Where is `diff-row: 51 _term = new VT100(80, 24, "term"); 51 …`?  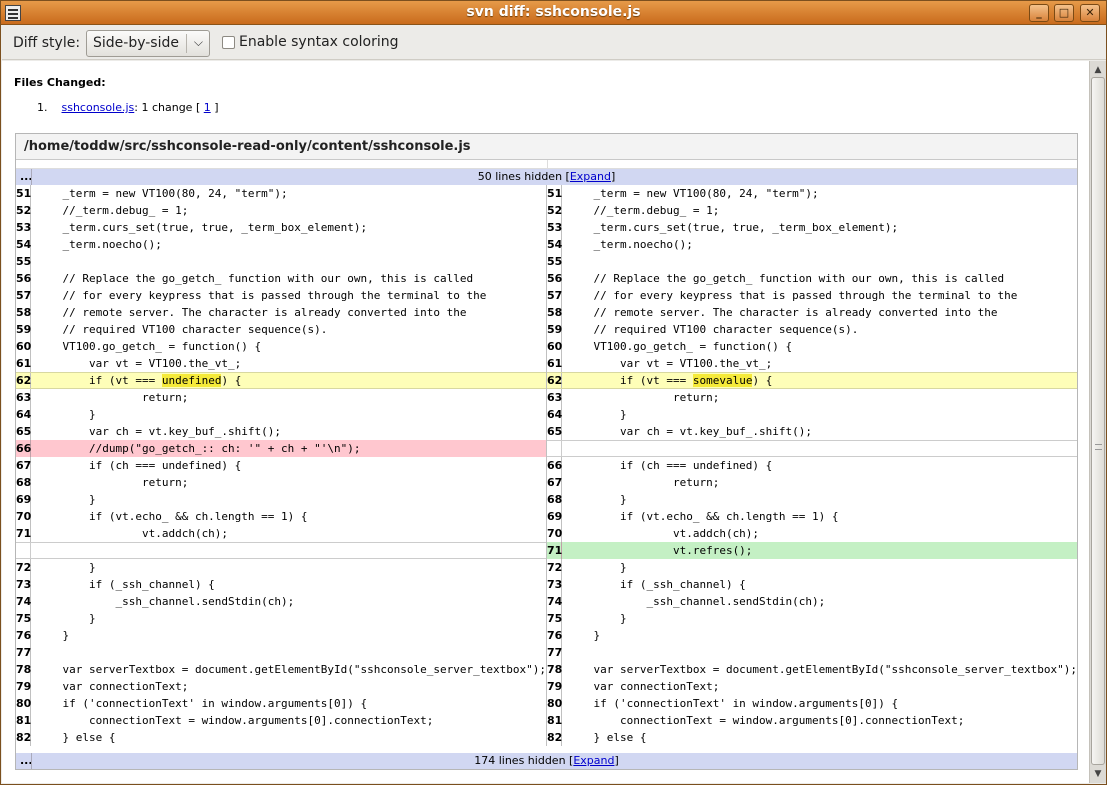 diff-row: 51 _term = new VT100(80, 24, "term"); 51 … is located at coordinates (546, 193).